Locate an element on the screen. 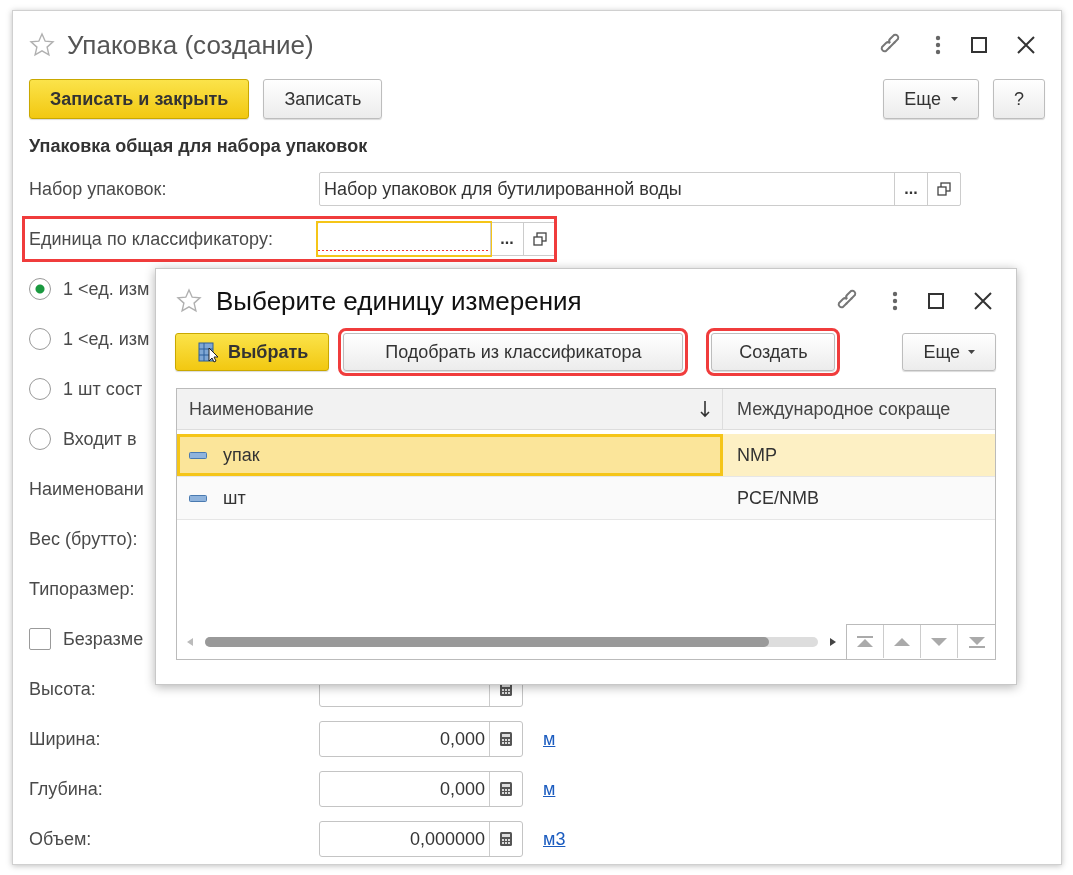 Image resolution: width=1073 pixels, height=875 pixels. window-title: Упаковка (создание) is located at coordinates (191, 45).